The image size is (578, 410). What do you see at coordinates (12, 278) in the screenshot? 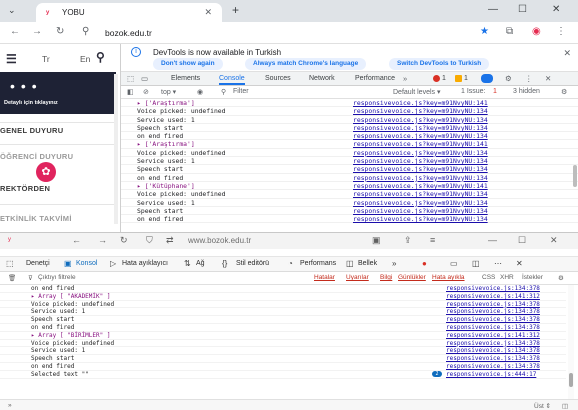
I see `trash-icon: 🗑` at bounding box center [12, 278].